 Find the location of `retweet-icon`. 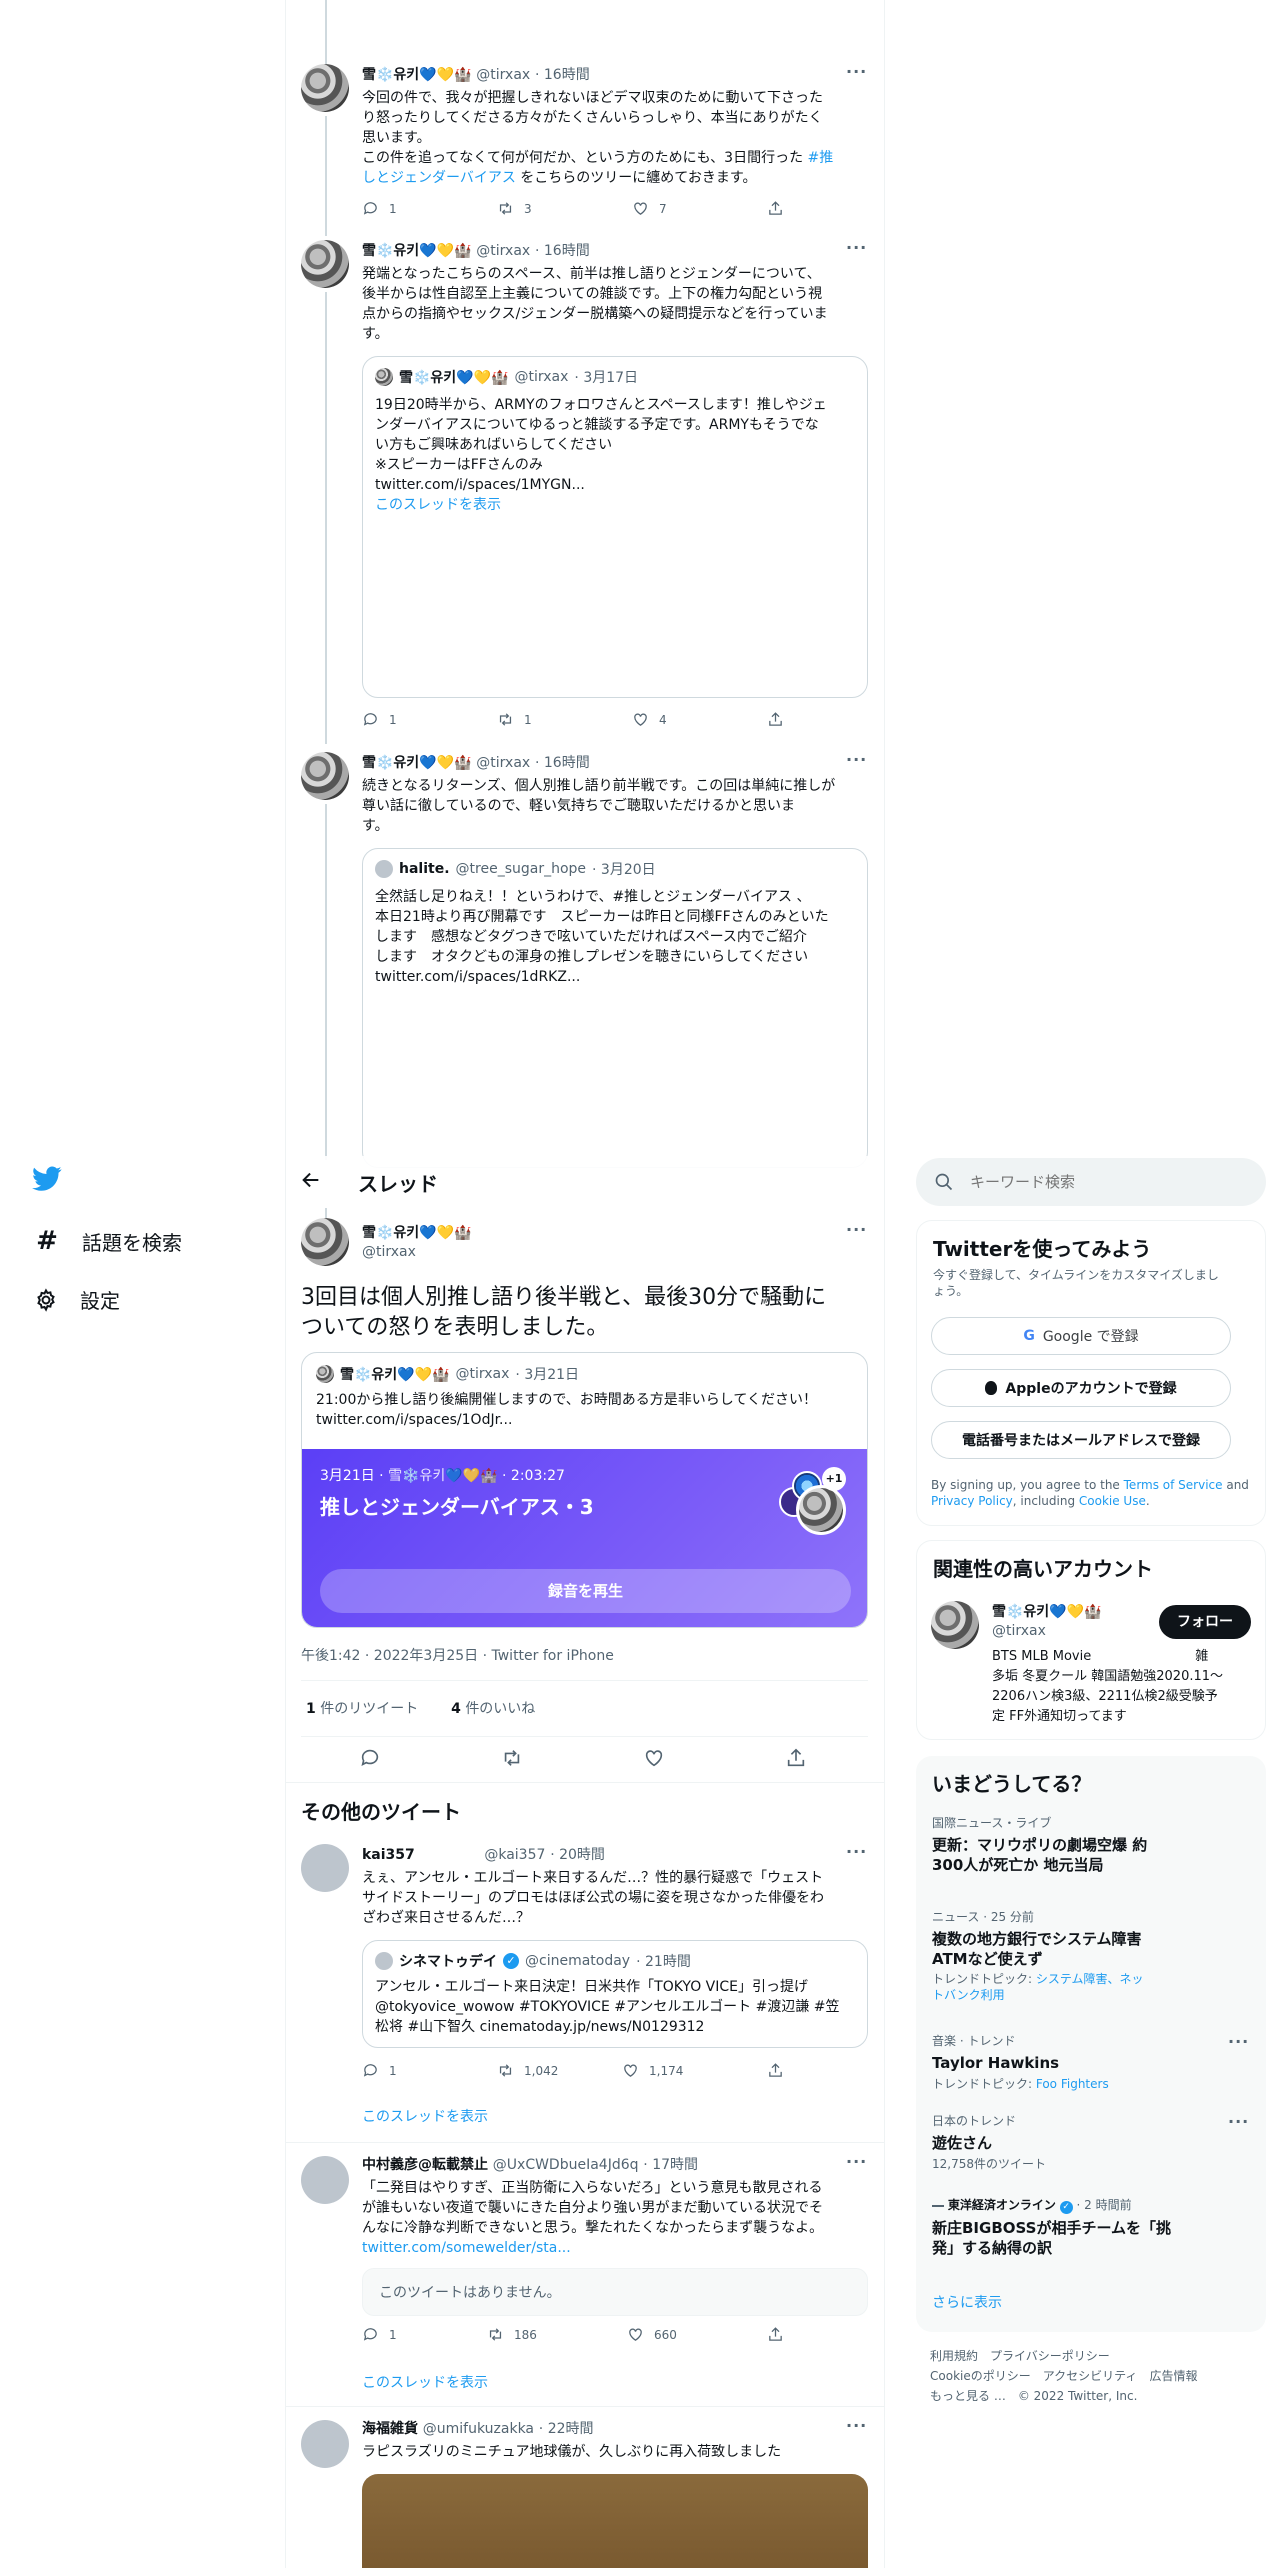

retweet-icon is located at coordinates (512, 1758).